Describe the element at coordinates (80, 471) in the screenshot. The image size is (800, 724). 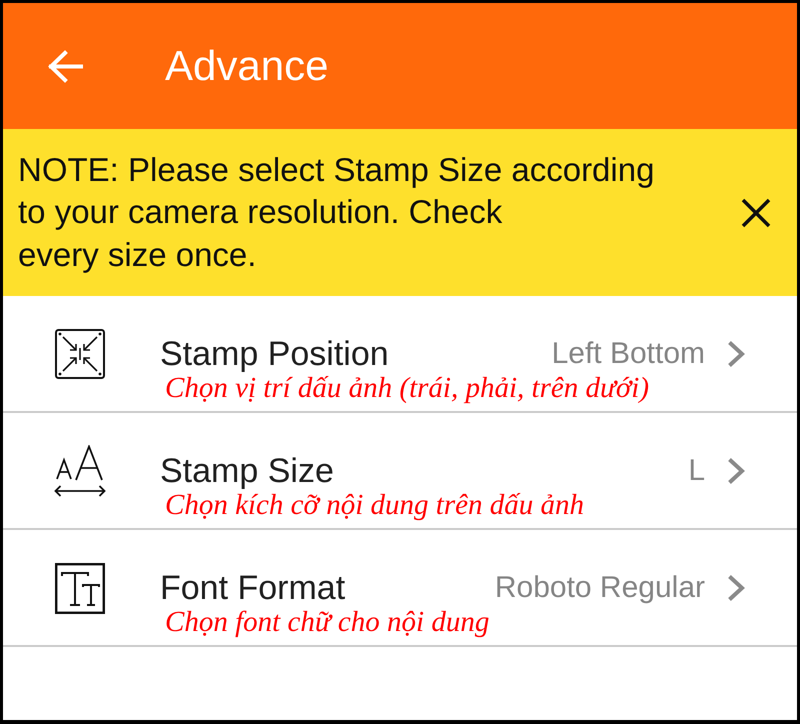
I see `letters-width-icon` at that location.